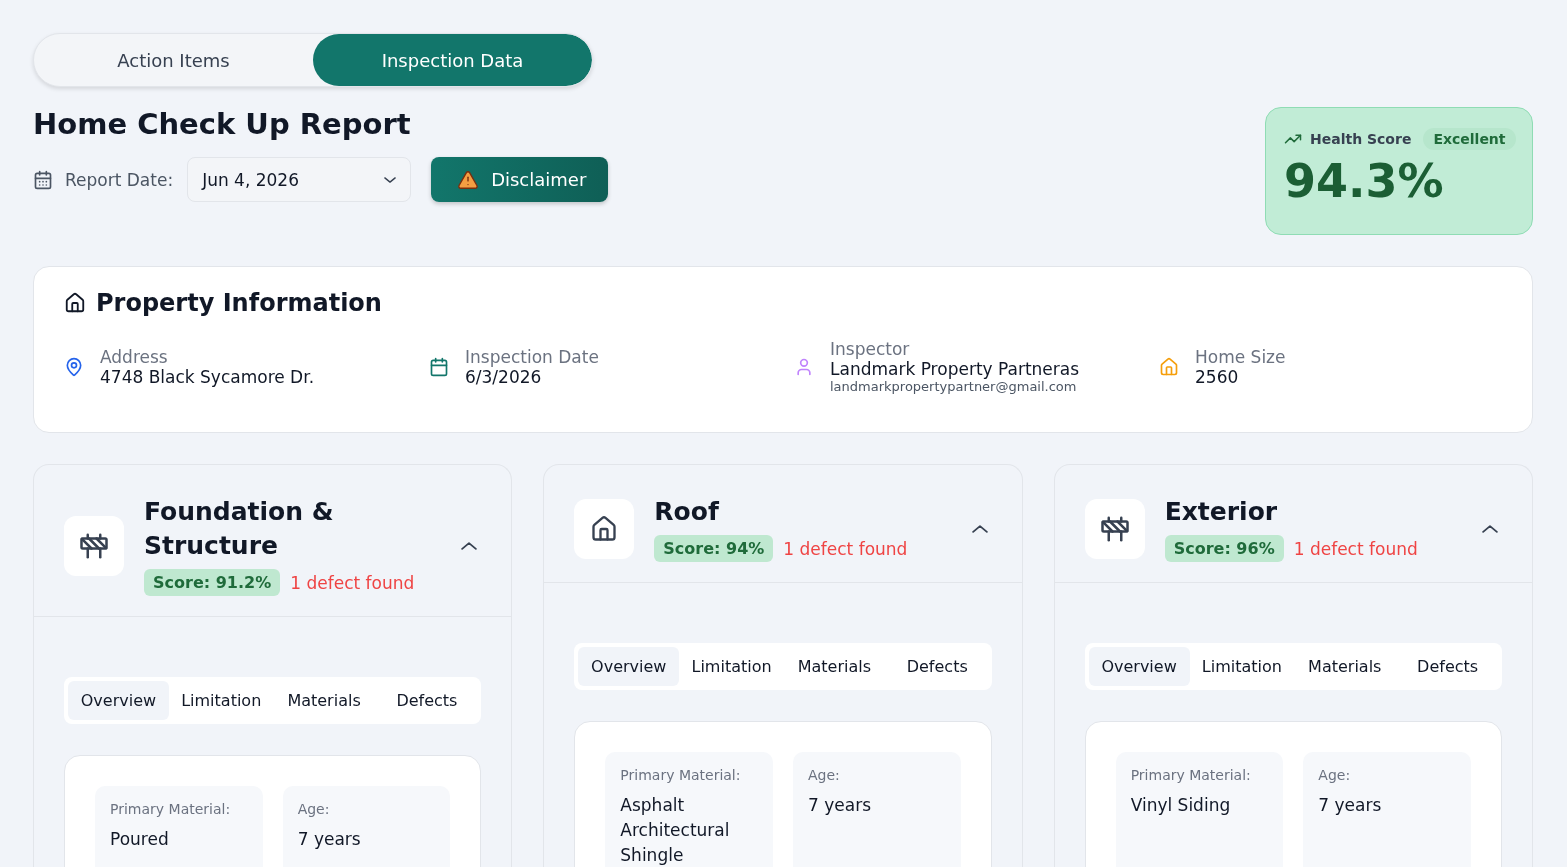 The height and width of the screenshot is (867, 1567). Describe the element at coordinates (74, 366) in the screenshot. I see `map-pin-icon` at that location.